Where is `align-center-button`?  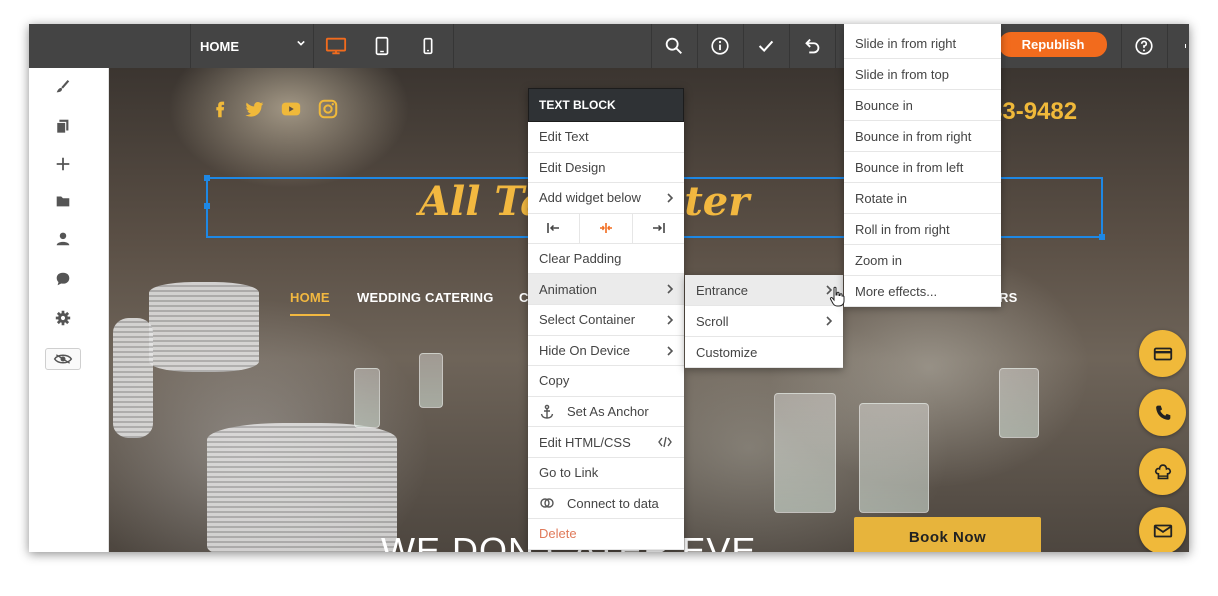 align-center-button is located at coordinates (606, 228).